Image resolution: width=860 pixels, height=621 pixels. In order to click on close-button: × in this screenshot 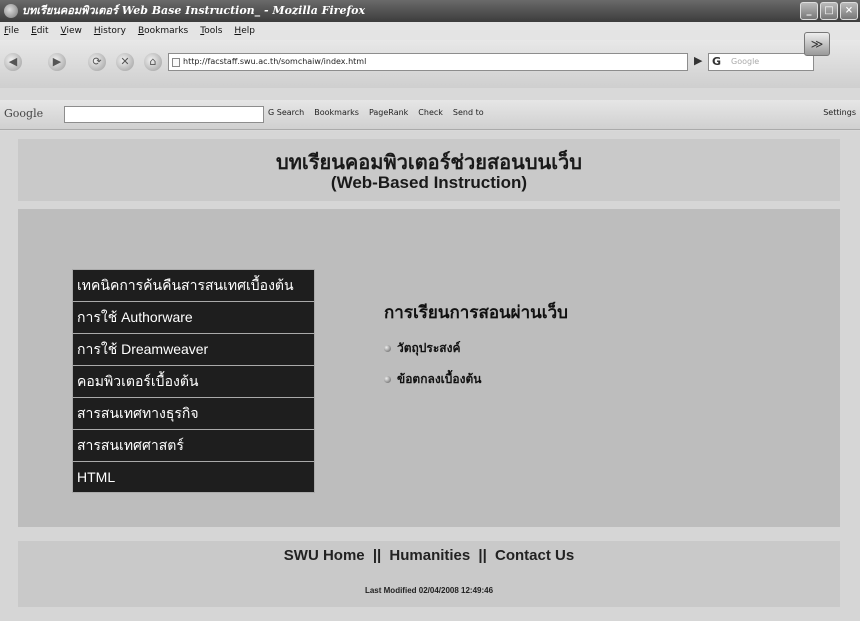, I will do `click(849, 11)`.